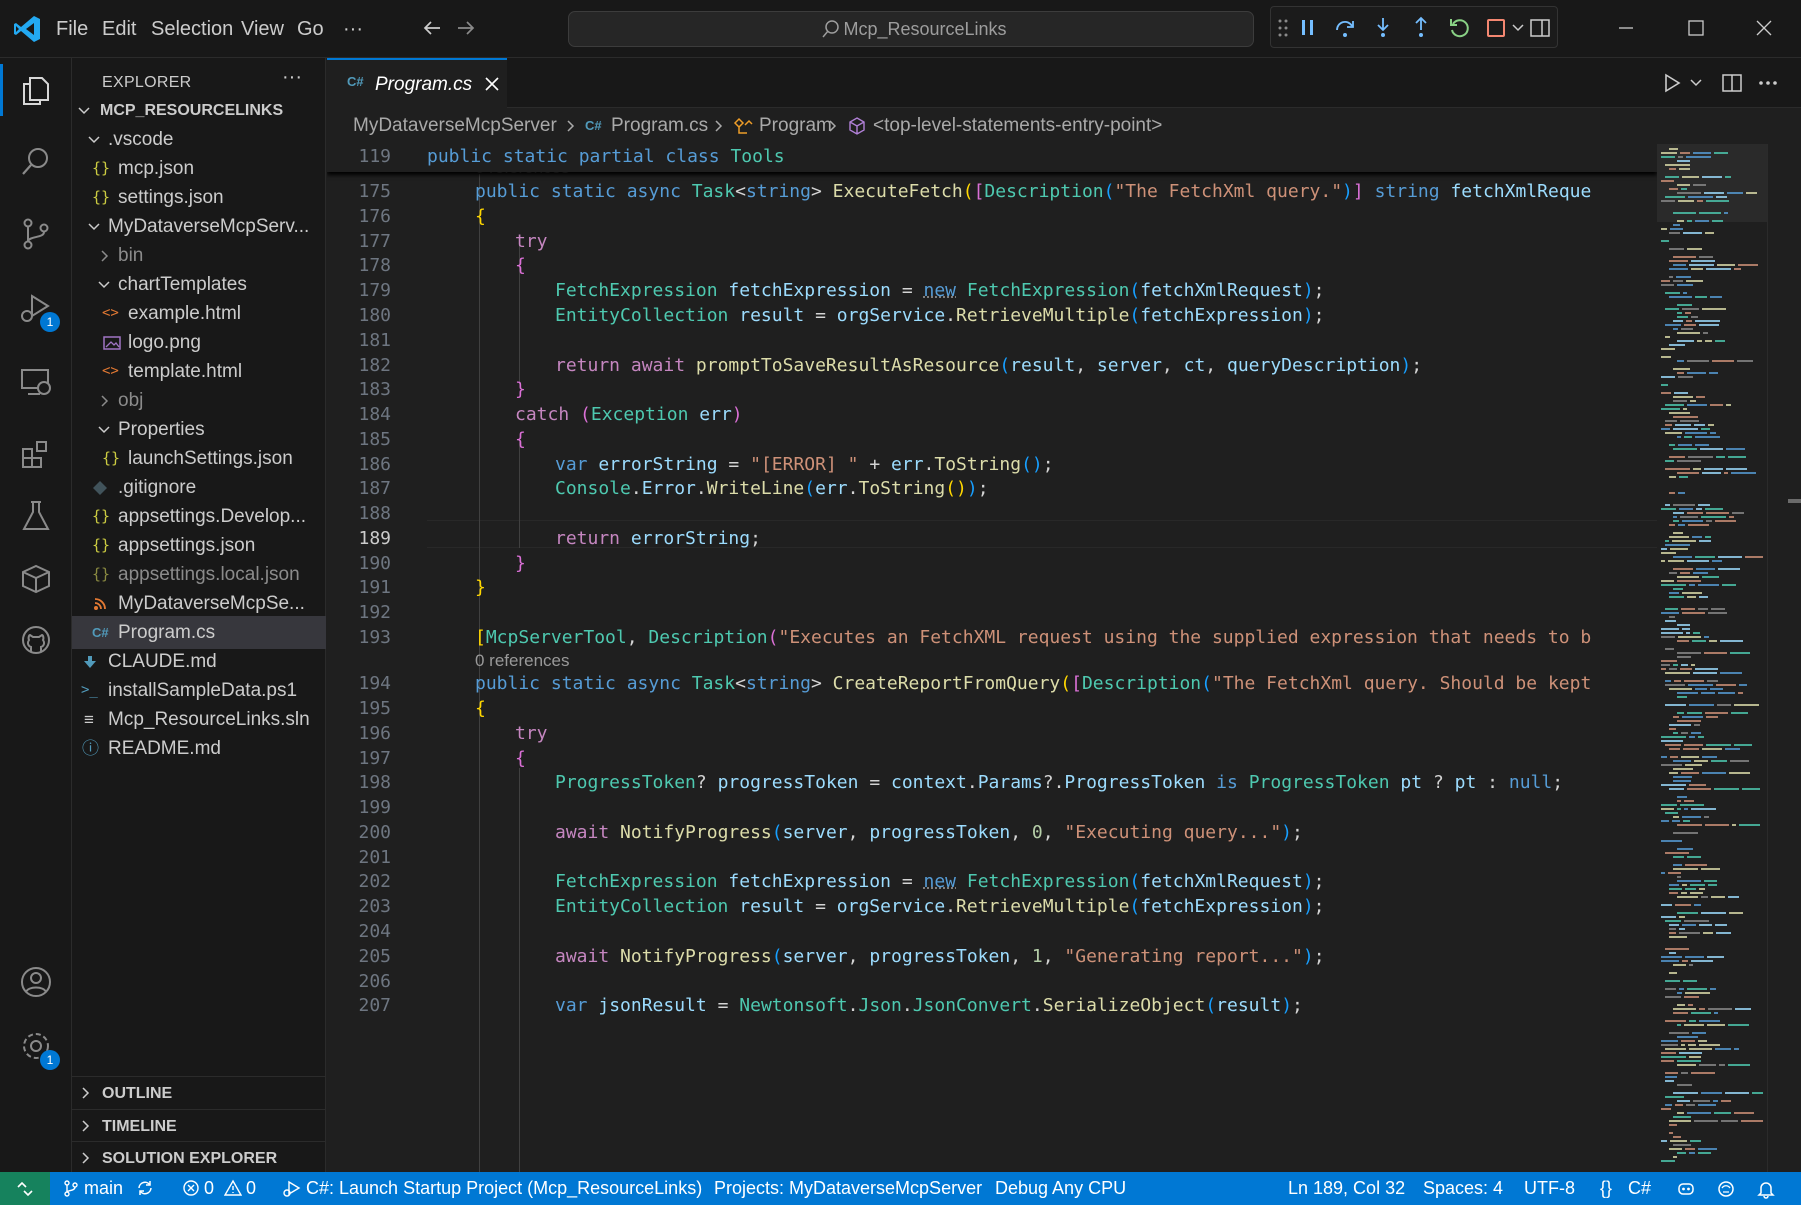  What do you see at coordinates (1060, 1188) in the screenshot?
I see `config-status: Debug Any CPU` at bounding box center [1060, 1188].